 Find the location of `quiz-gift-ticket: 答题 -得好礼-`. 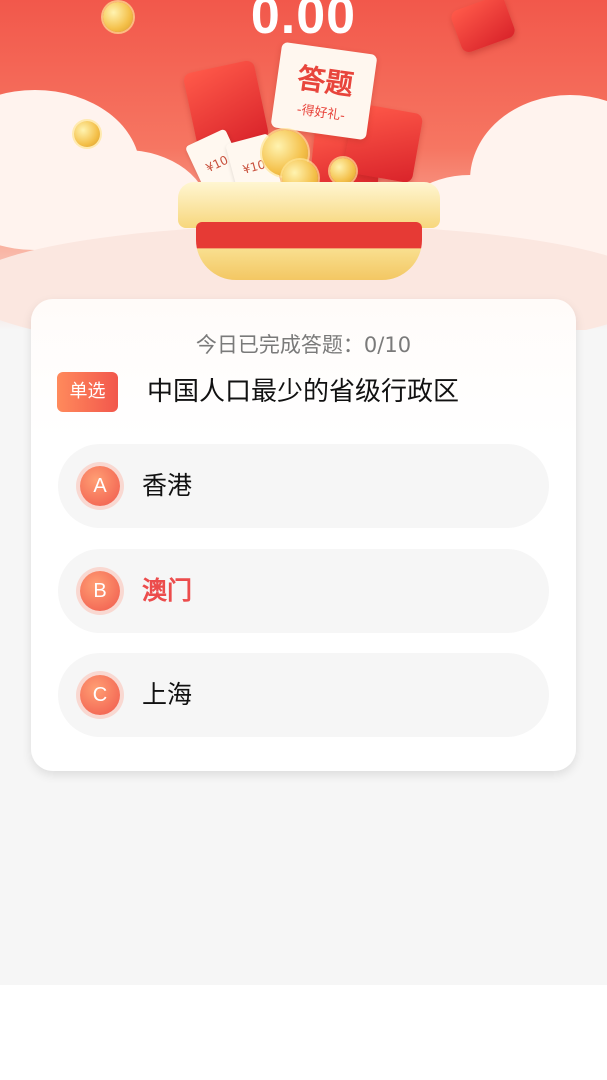

quiz-gift-ticket: 答题 -得好礼- is located at coordinates (324, 91).